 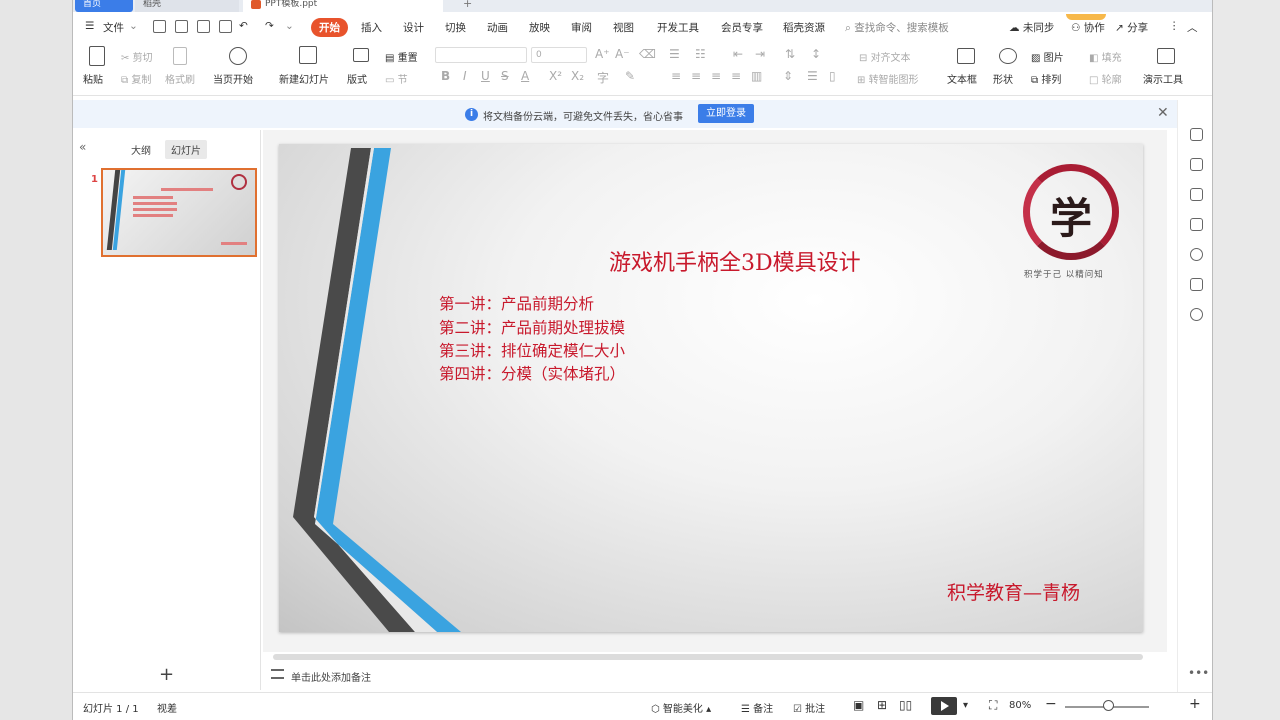 What do you see at coordinates (505, 76) in the screenshot?
I see `strikethrough-icon: S` at bounding box center [505, 76].